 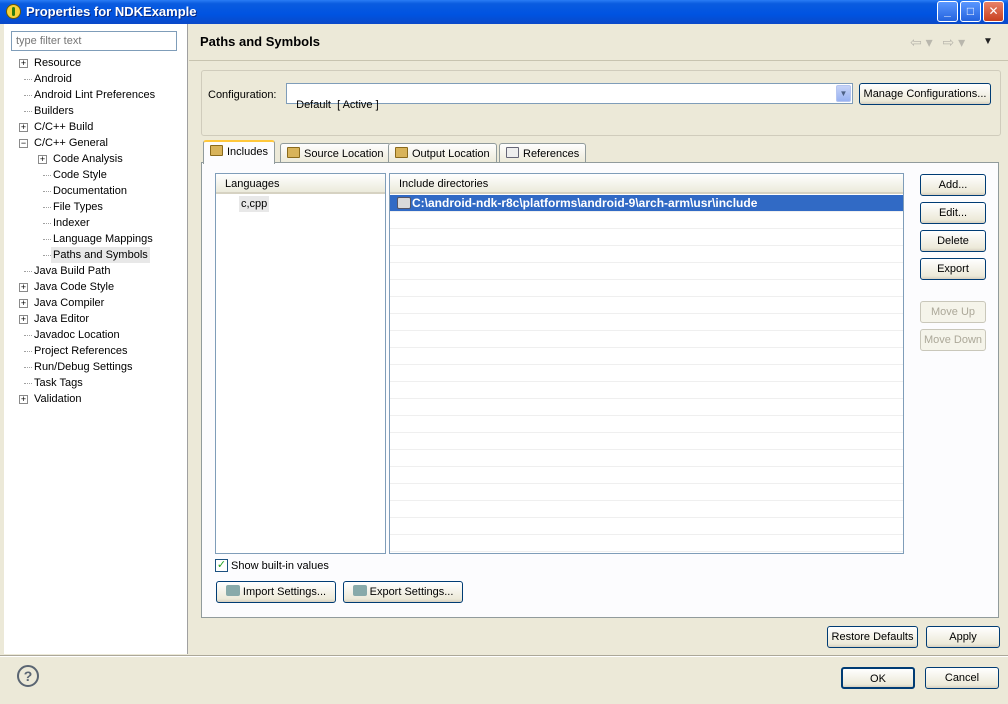 What do you see at coordinates (872, 637) in the screenshot?
I see `restore-defaults-button: Restore Defaults` at bounding box center [872, 637].